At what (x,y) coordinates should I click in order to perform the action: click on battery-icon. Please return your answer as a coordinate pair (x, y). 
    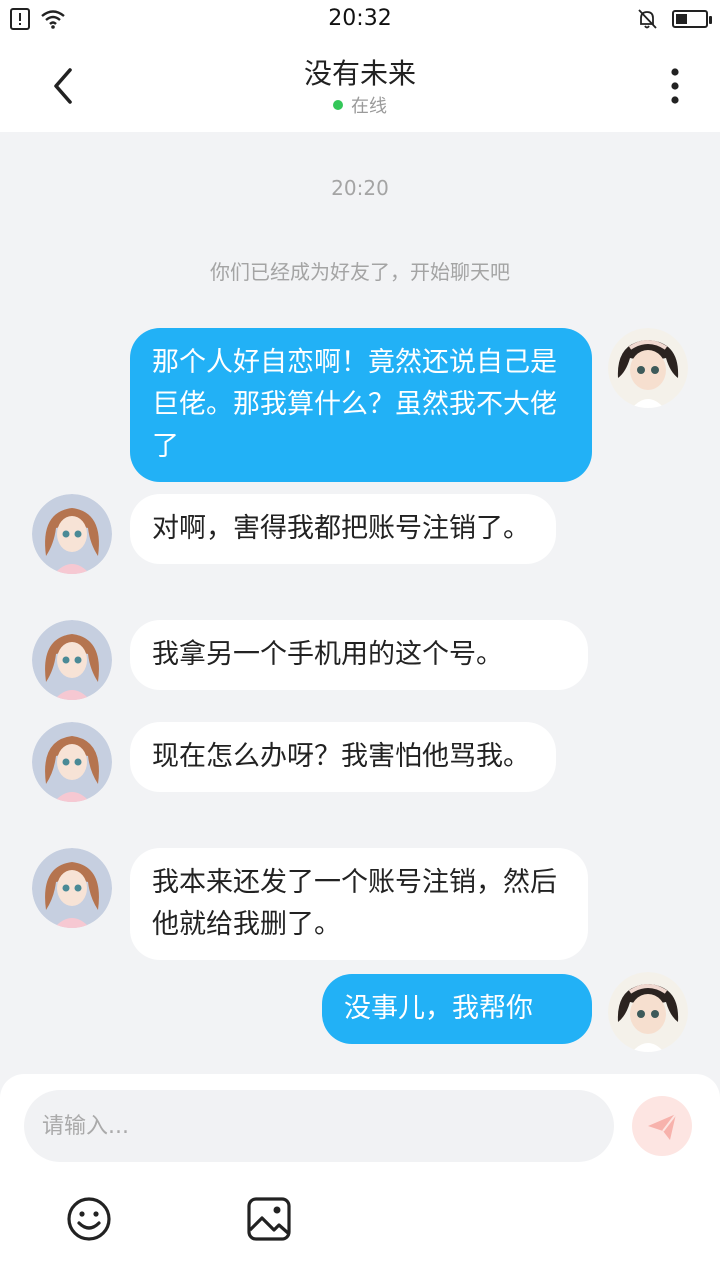
    Looking at the image, I should click on (692, 19).